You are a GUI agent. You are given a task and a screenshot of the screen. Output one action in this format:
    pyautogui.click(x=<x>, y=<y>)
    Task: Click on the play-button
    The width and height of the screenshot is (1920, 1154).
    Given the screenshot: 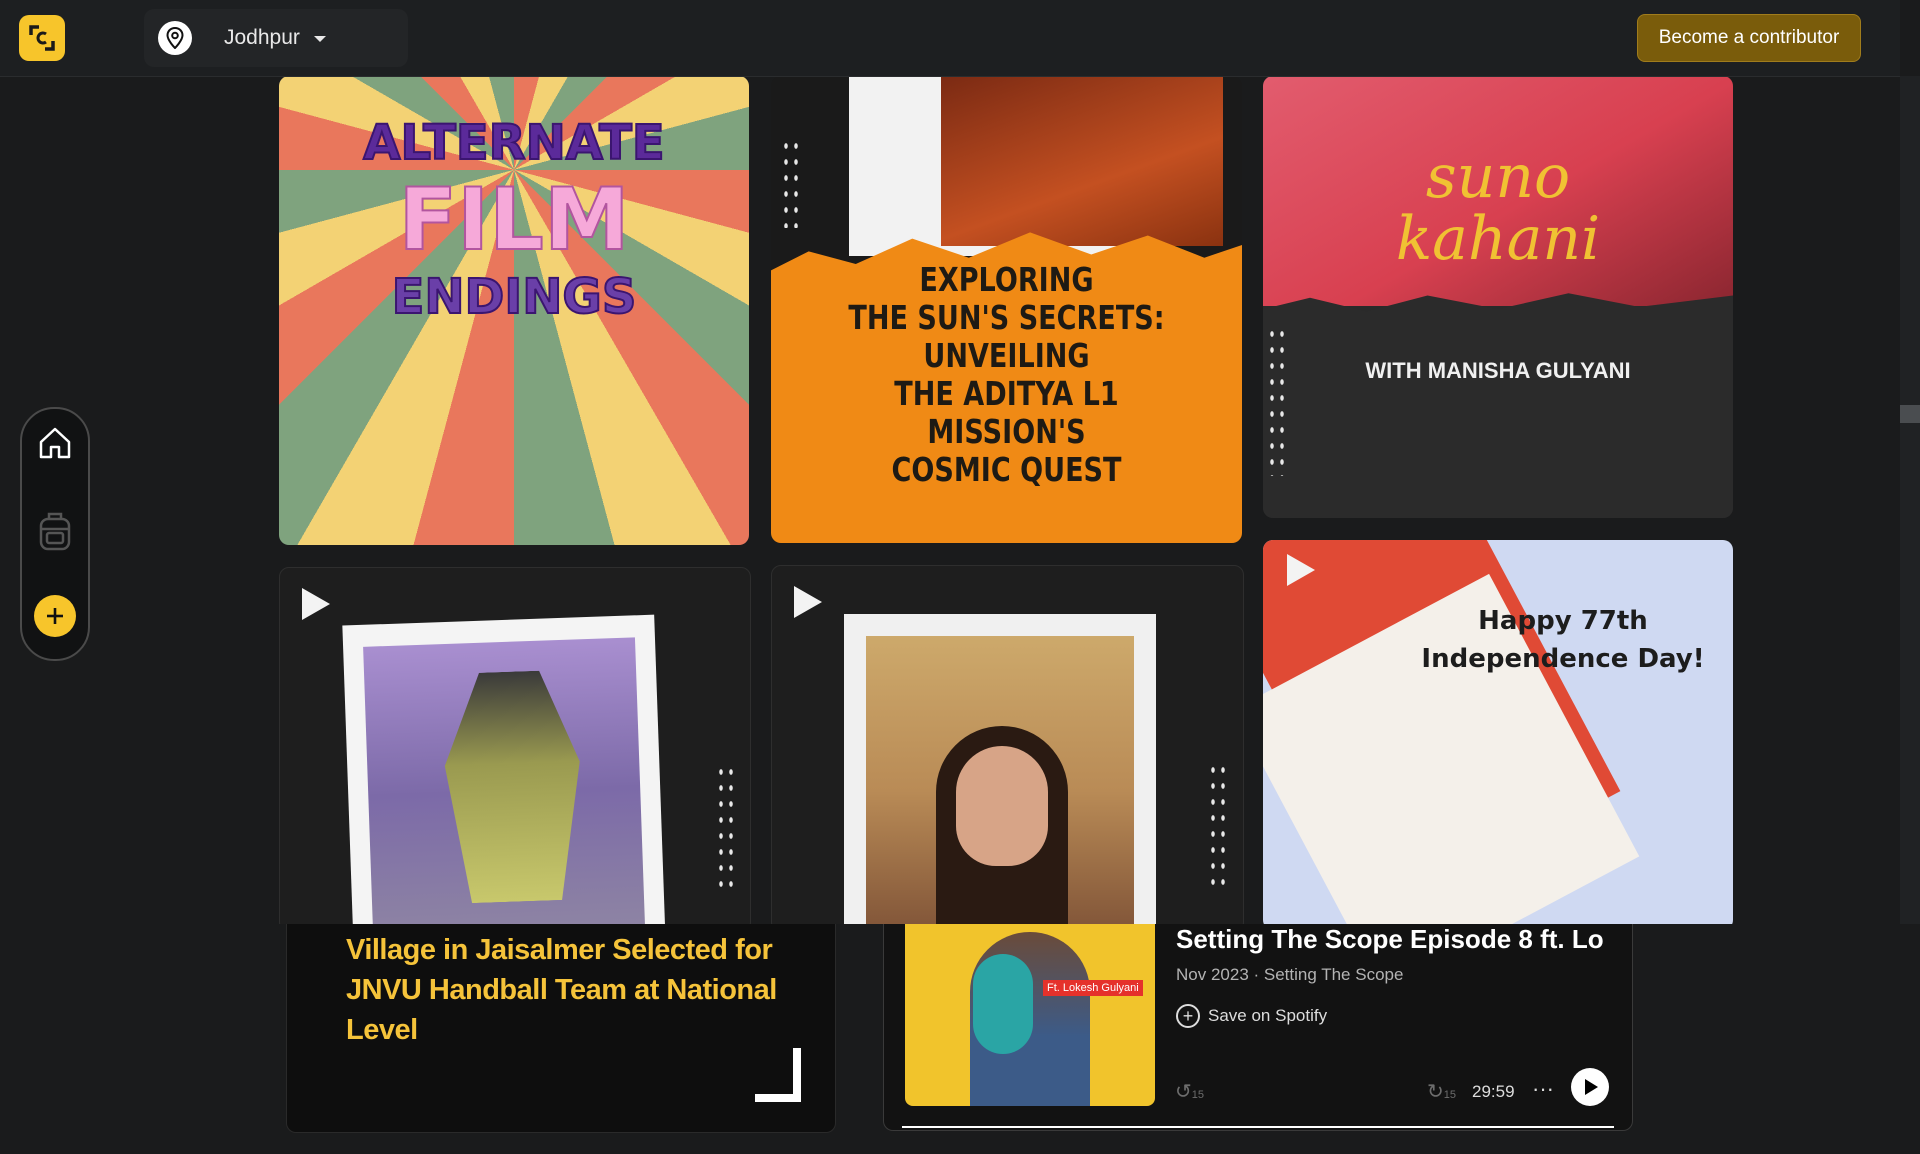 What is the action you would take?
    pyautogui.click(x=1590, y=1087)
    